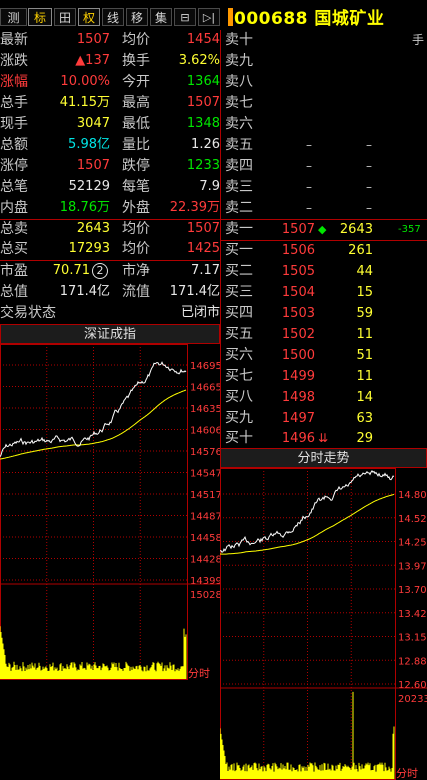  I want to click on ask-5-price: –, so click(309, 145).